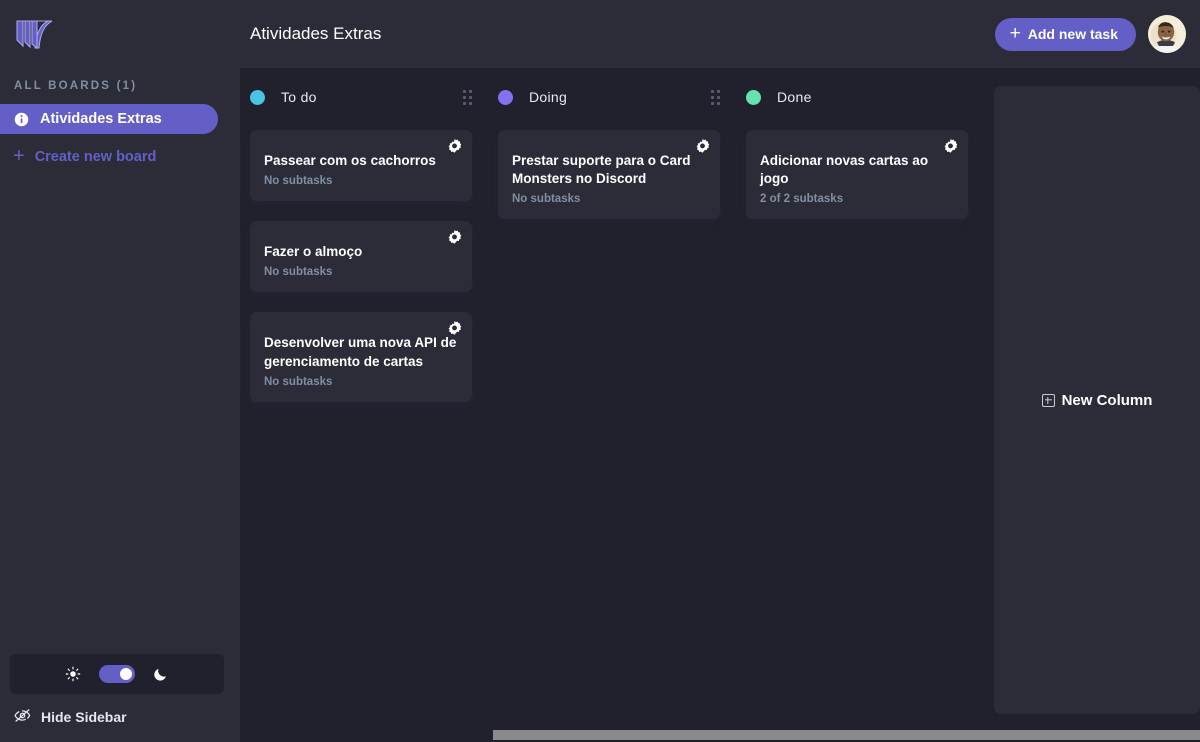  Describe the element at coordinates (76, 86) in the screenshot. I see `all-boards-label: ALL BOARDS (1)` at that location.